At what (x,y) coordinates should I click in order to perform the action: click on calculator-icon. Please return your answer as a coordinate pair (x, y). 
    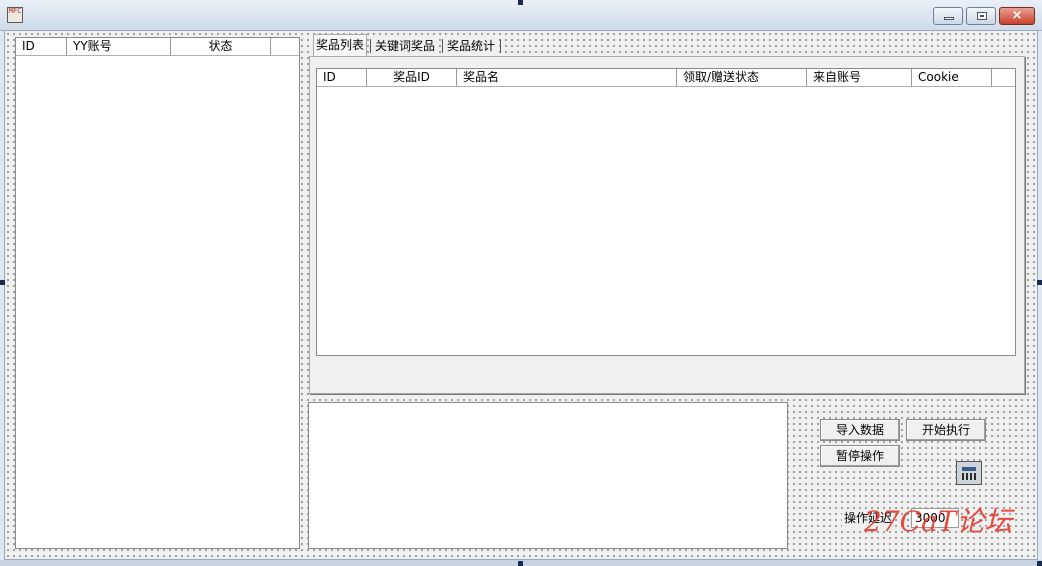
    Looking at the image, I should click on (969, 473).